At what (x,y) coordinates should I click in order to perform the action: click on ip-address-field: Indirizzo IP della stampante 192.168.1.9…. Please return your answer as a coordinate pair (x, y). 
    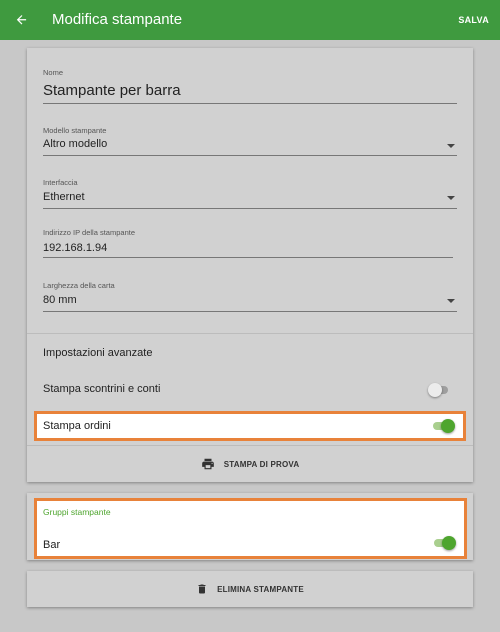
    Looking at the image, I should click on (250, 243).